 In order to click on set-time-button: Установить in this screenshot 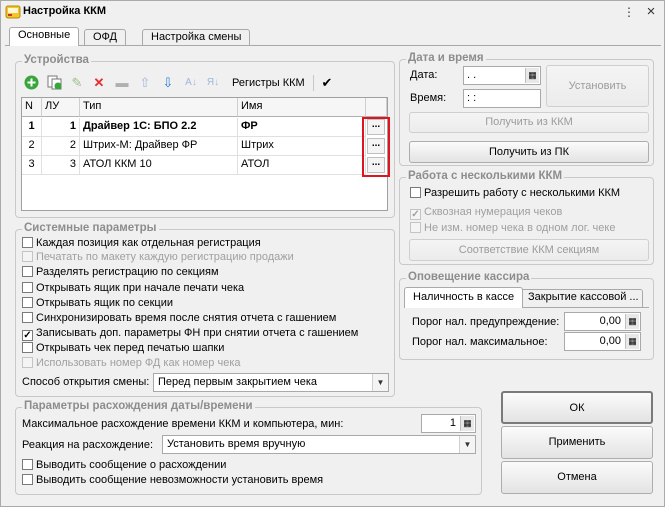, I will do `click(597, 86)`.